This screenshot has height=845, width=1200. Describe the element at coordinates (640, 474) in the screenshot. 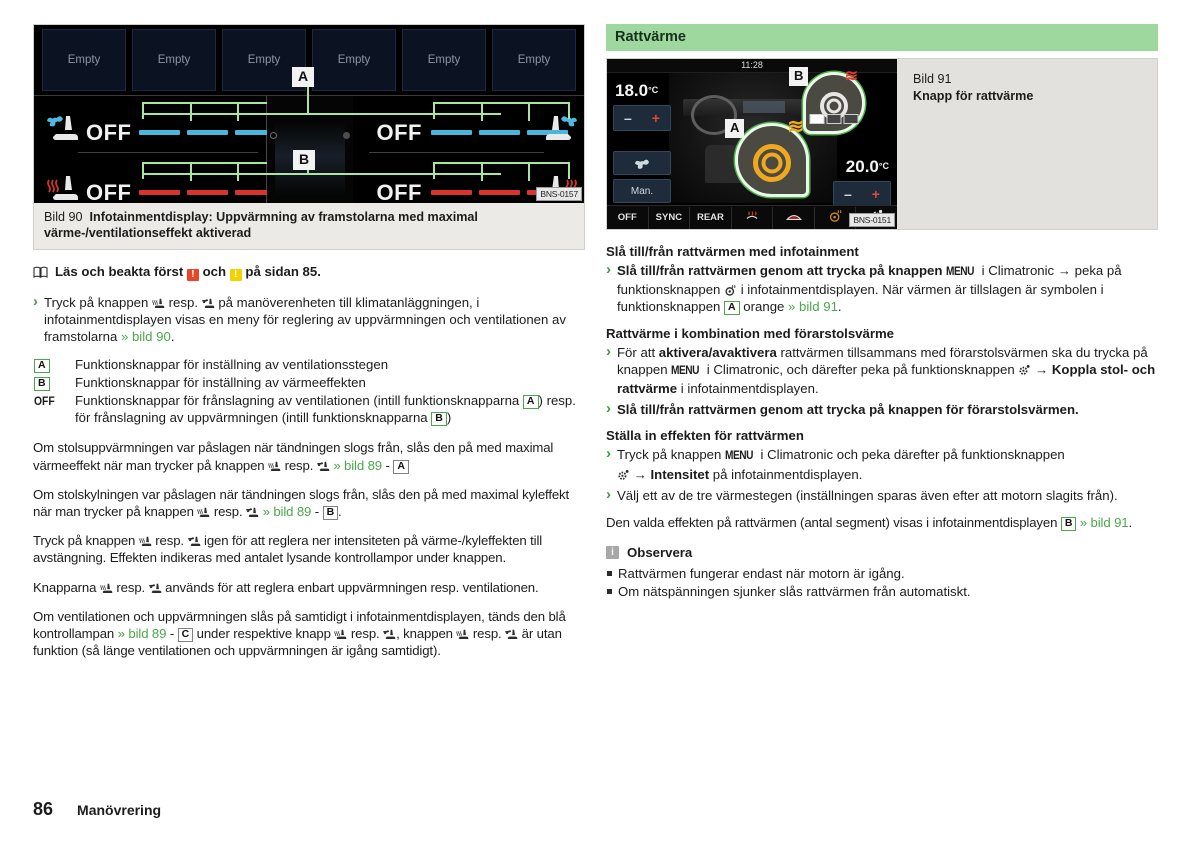

I see `t2: →` at that location.